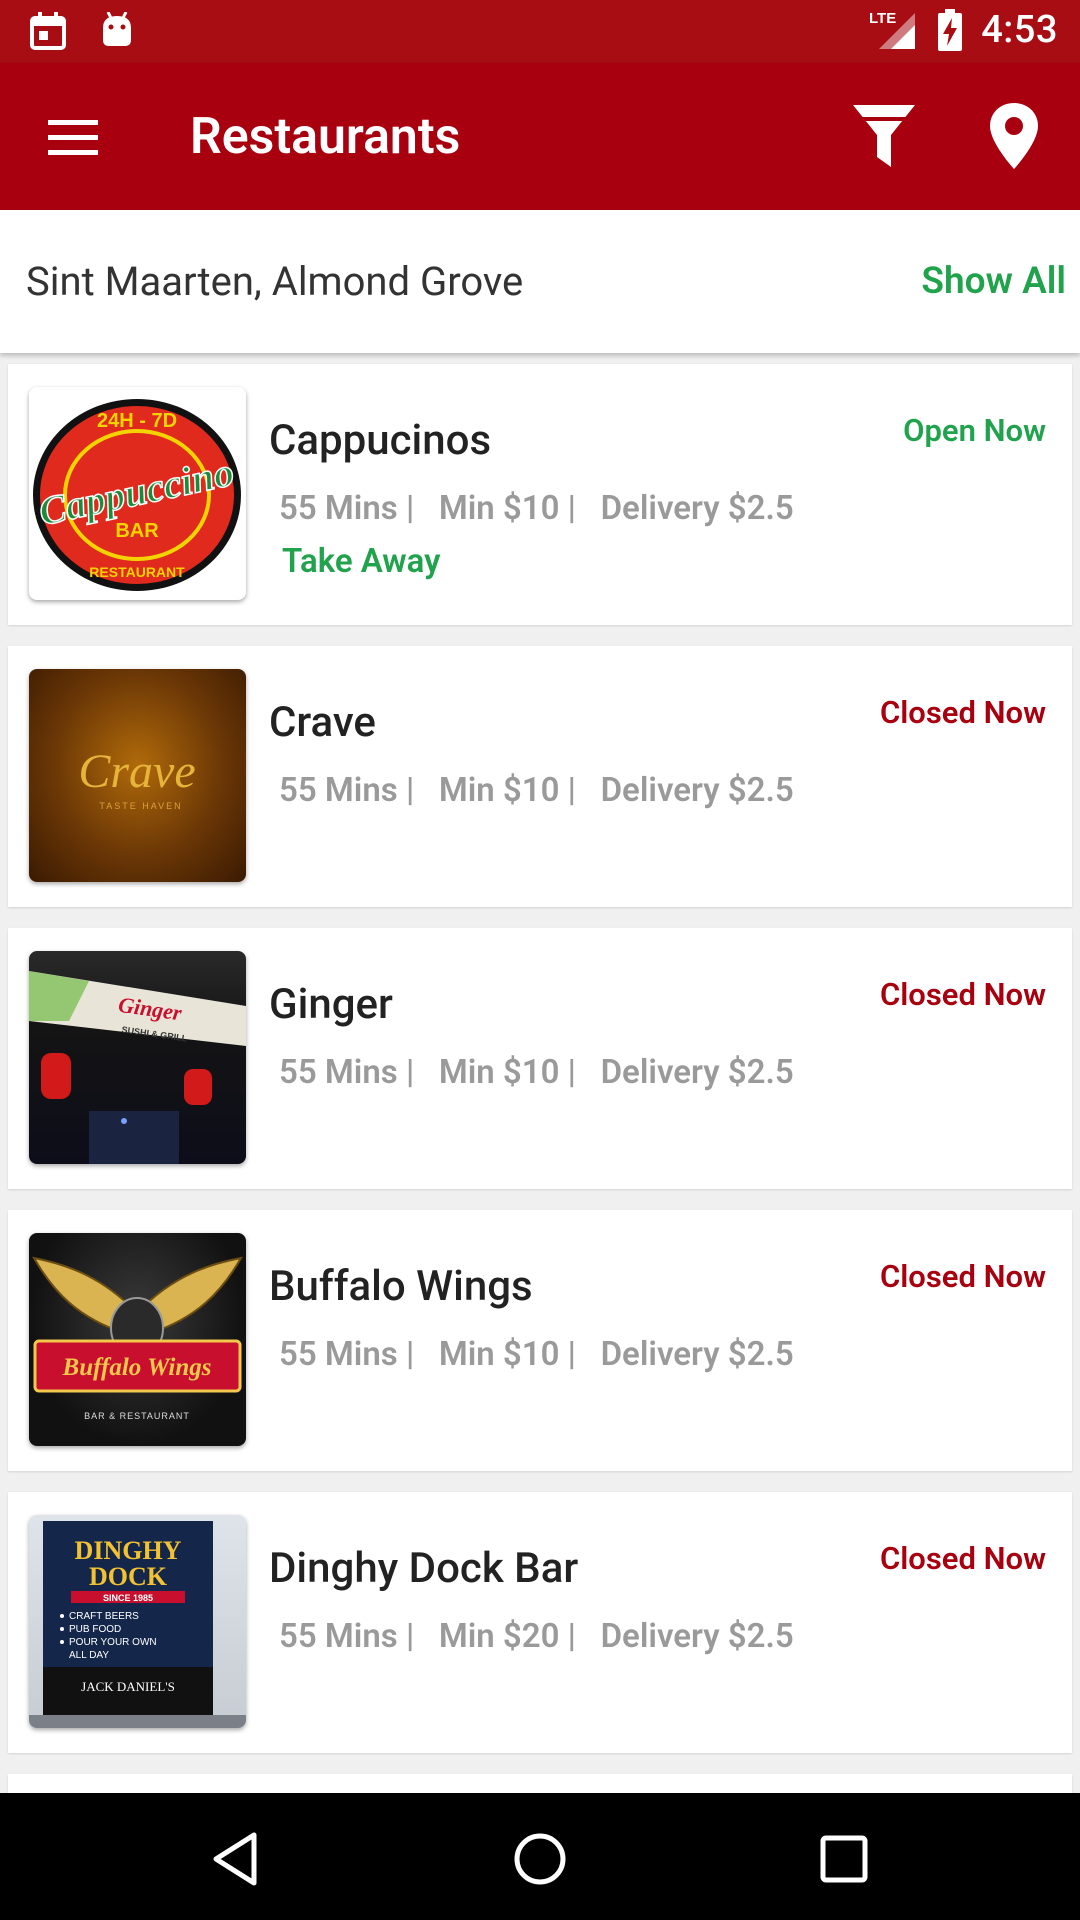  Describe the element at coordinates (95, 1629) in the screenshot. I see `logo-list-item: PUB FOOD` at that location.